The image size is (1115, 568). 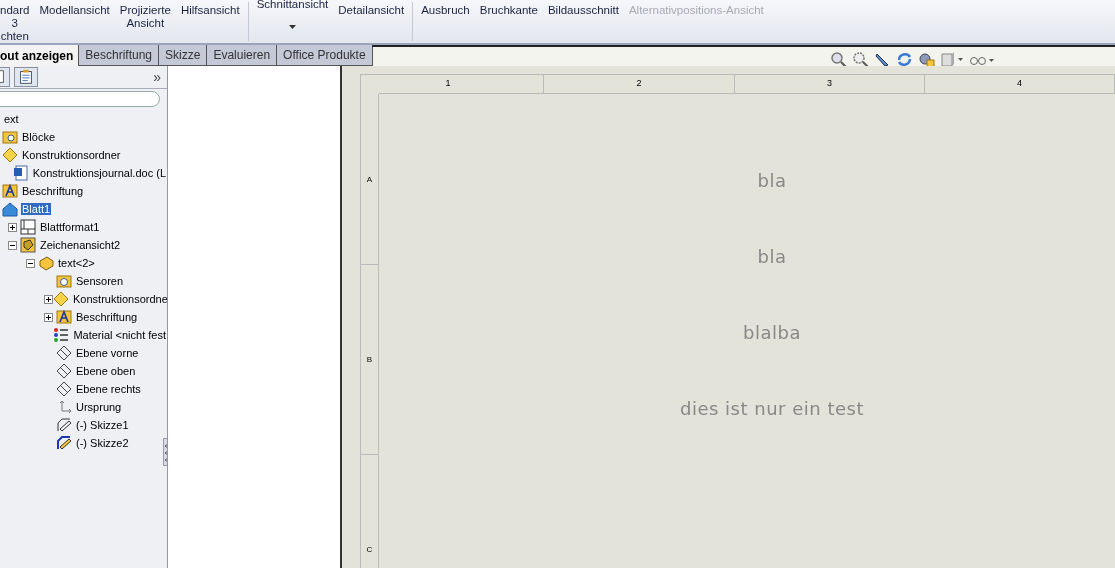 What do you see at coordinates (28, 227) in the screenshot?
I see `format-icon` at bounding box center [28, 227].